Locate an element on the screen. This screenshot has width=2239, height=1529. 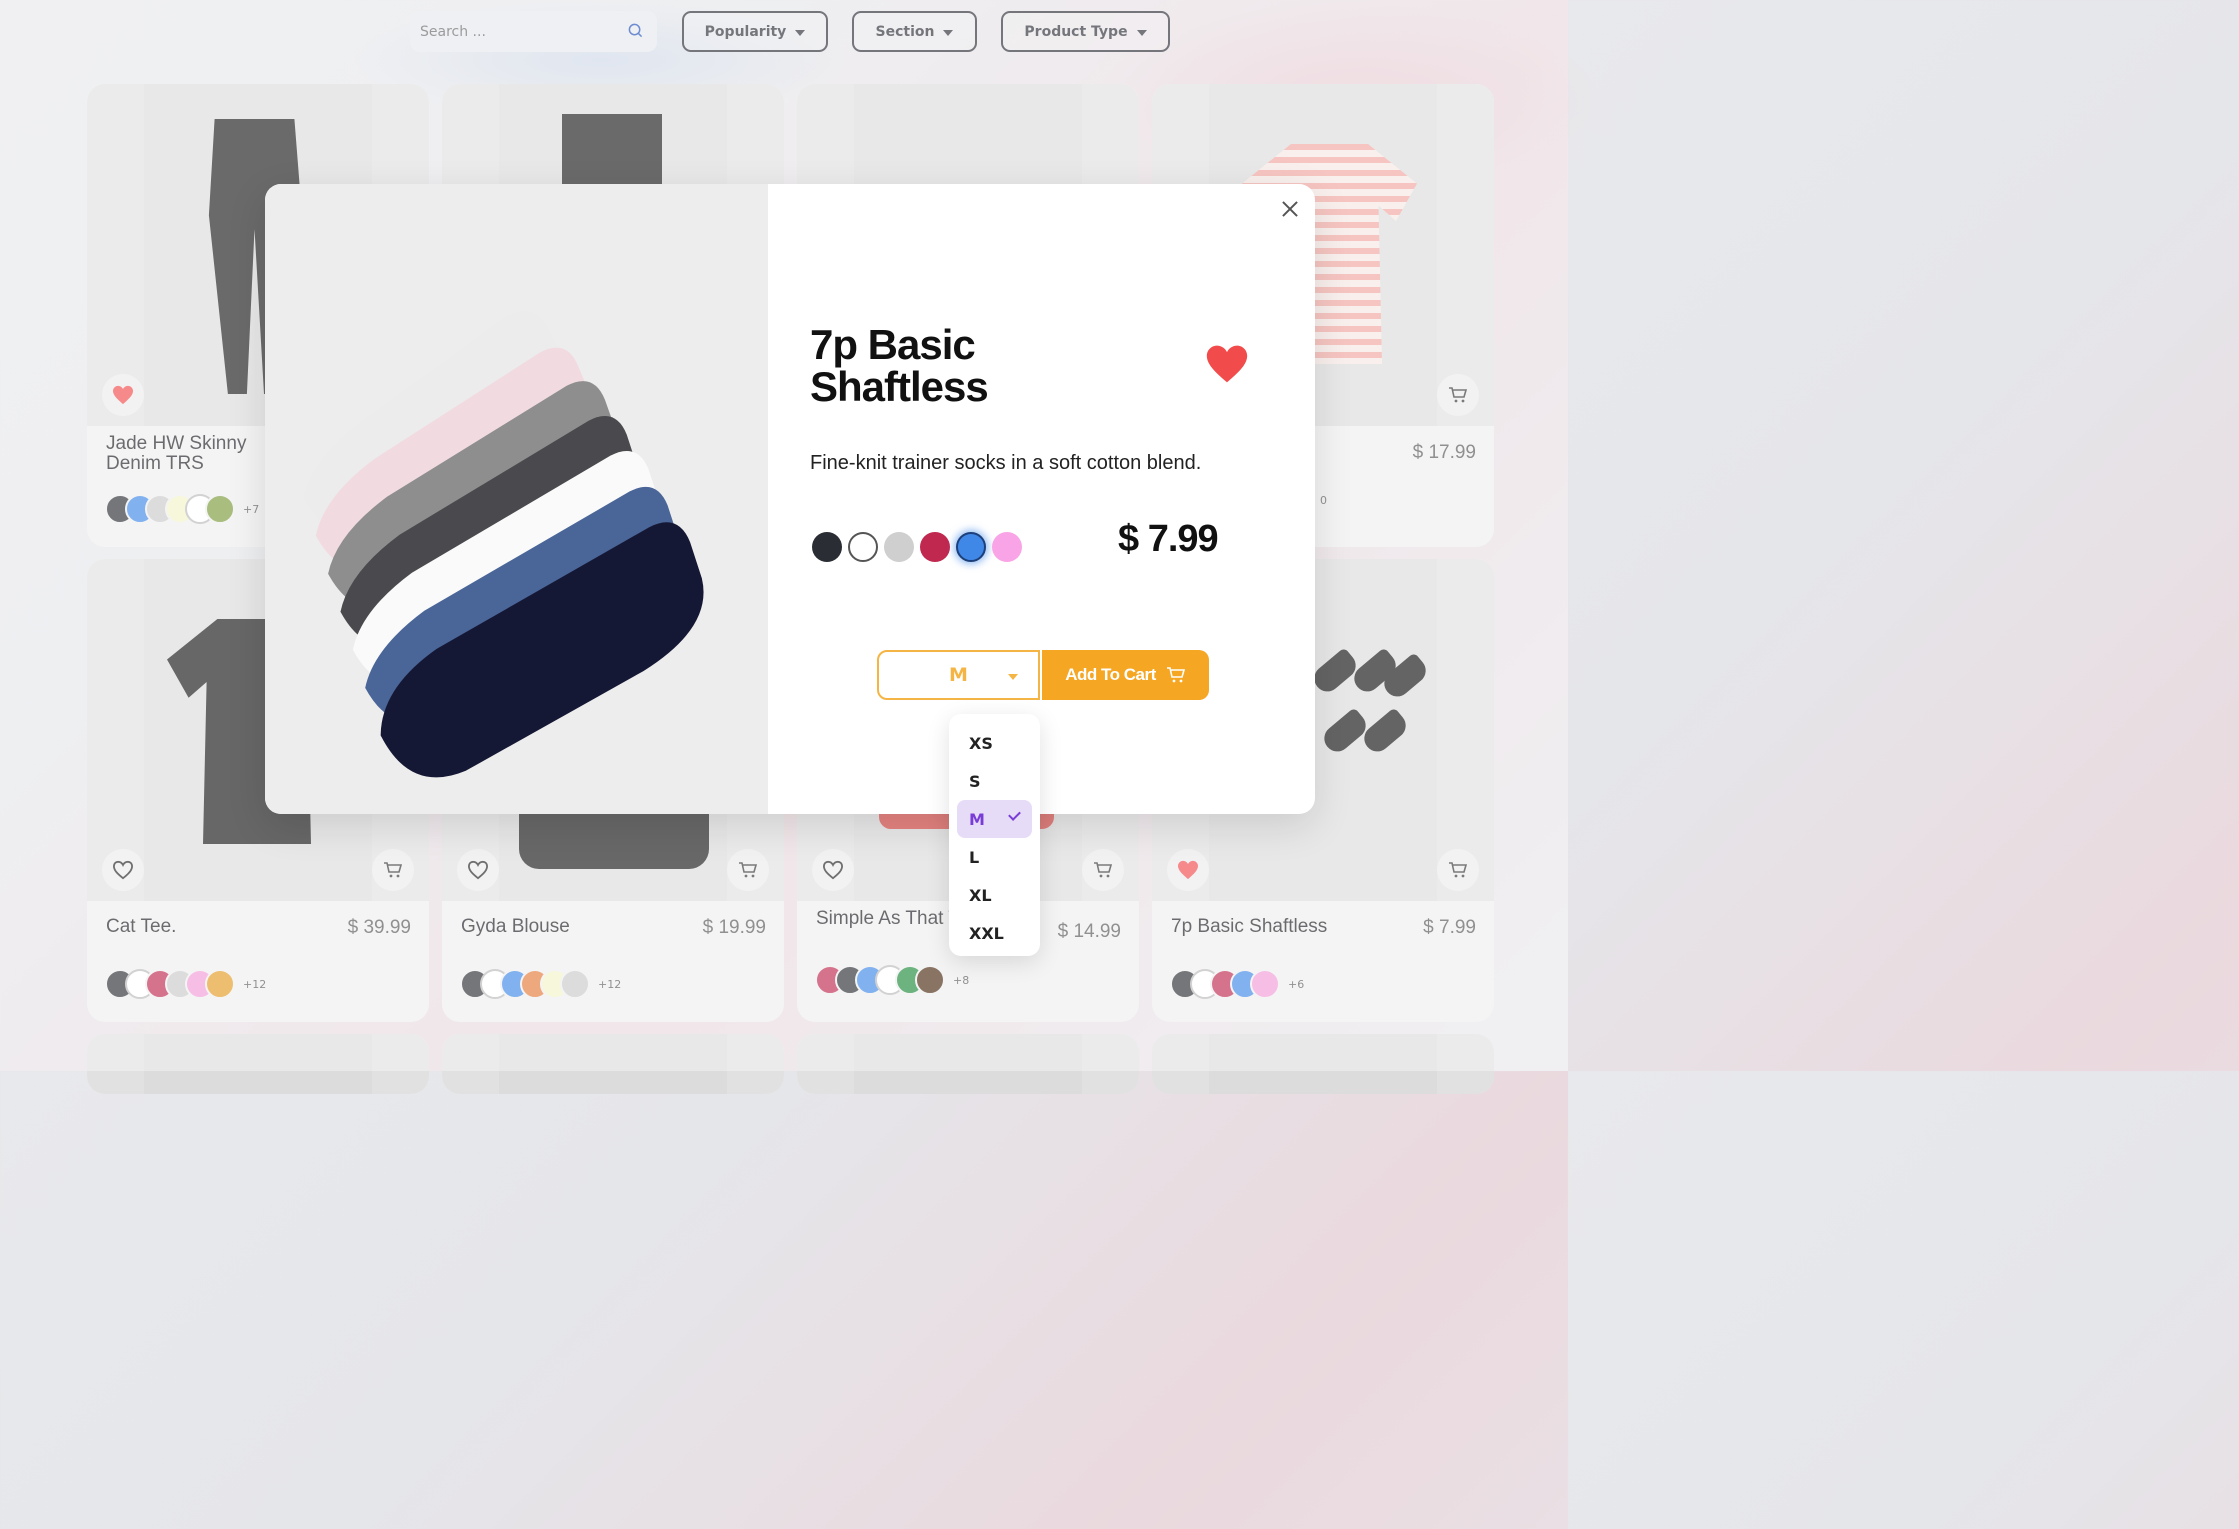
product-name: Simple As That Triangle Top is located at coordinates (886, 919).